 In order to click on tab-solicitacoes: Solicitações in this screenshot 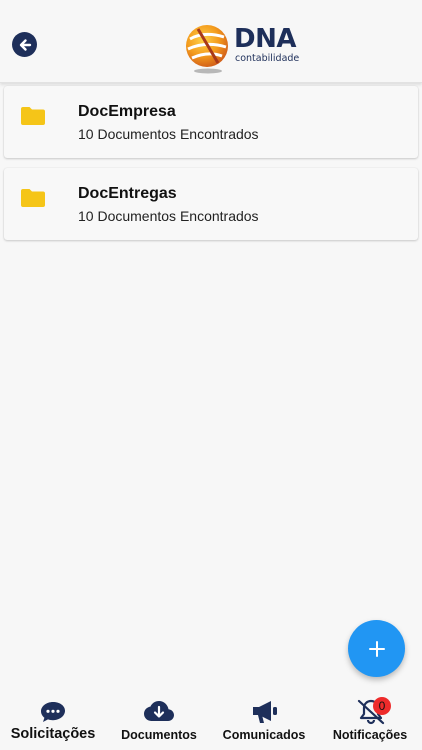, I will do `click(53, 721)`.